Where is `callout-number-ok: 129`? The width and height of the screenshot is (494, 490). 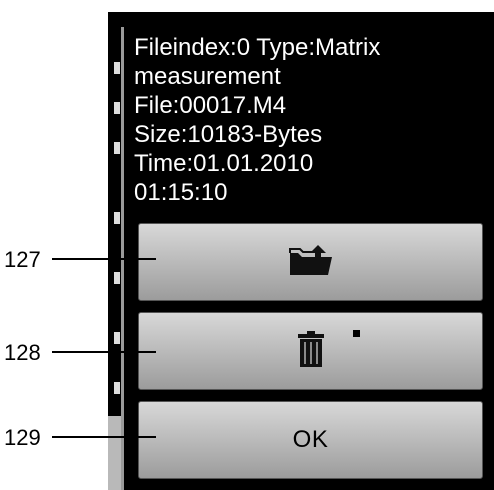
callout-number-ok: 129 is located at coordinates (22, 437).